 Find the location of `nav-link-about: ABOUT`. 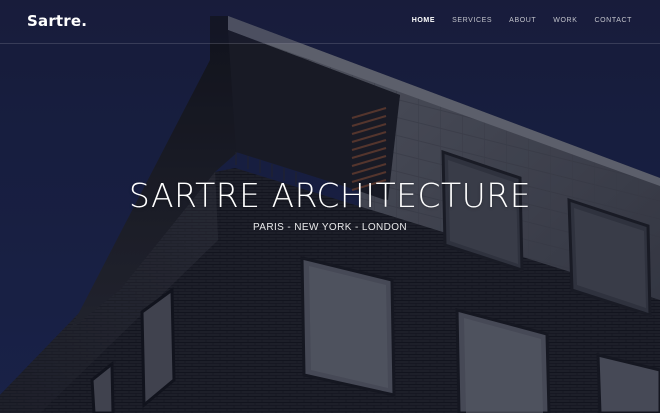

nav-link-about: ABOUT is located at coordinates (522, 20).